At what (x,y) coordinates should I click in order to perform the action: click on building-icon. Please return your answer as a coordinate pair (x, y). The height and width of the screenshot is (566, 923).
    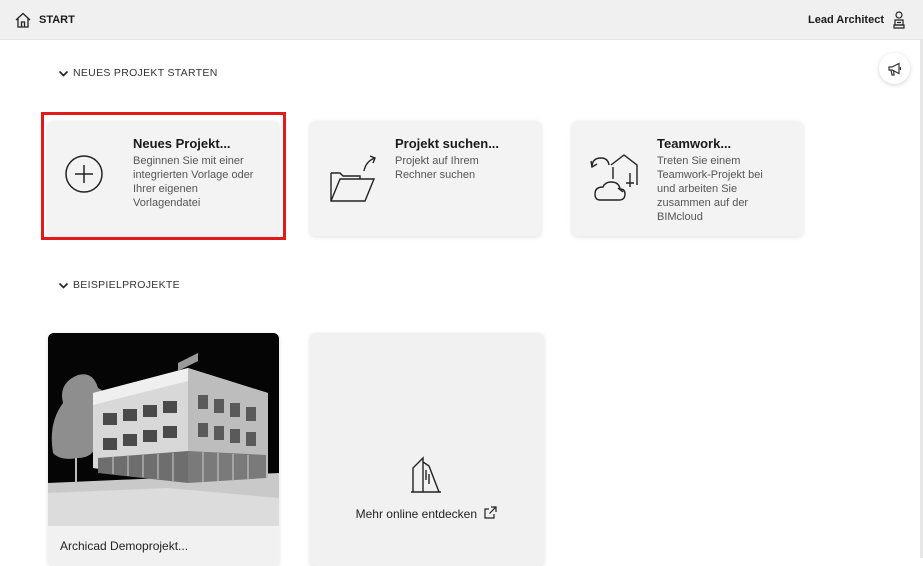
    Looking at the image, I should click on (426, 474).